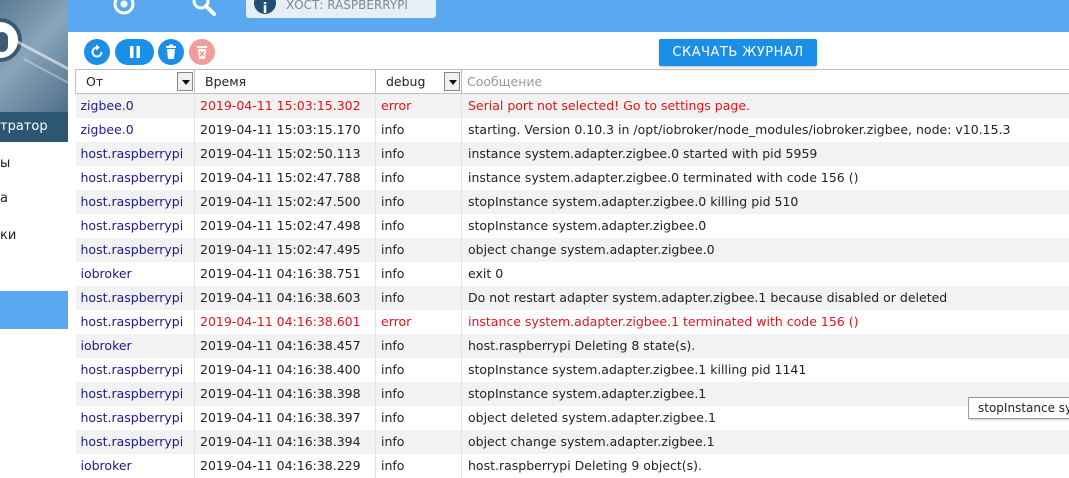 This screenshot has width=1069, height=478. I want to click on message-filter-input: Сообщение, so click(765, 81).